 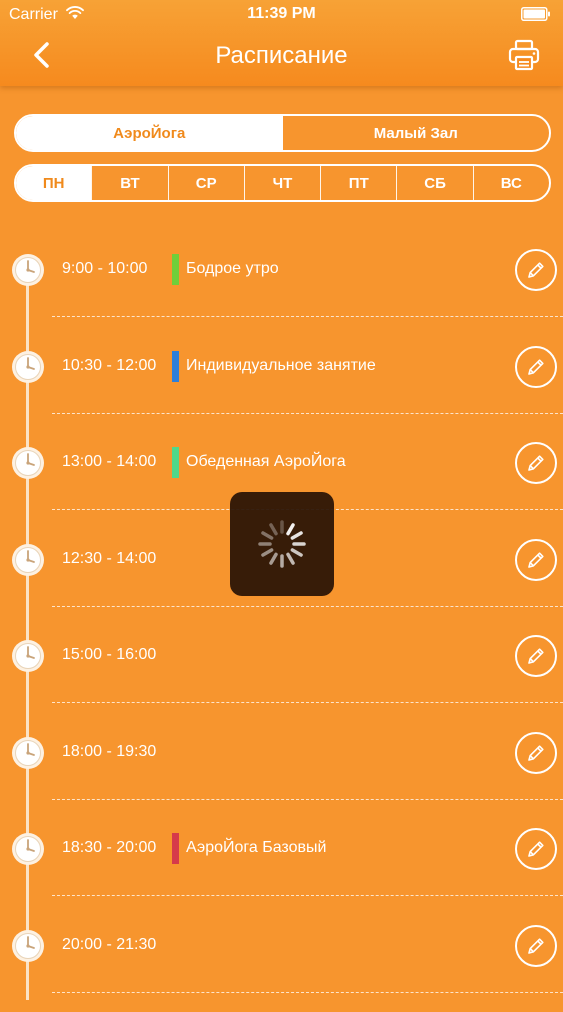 I want to click on session-time: 18:30 - 20:00, so click(x=109, y=847).